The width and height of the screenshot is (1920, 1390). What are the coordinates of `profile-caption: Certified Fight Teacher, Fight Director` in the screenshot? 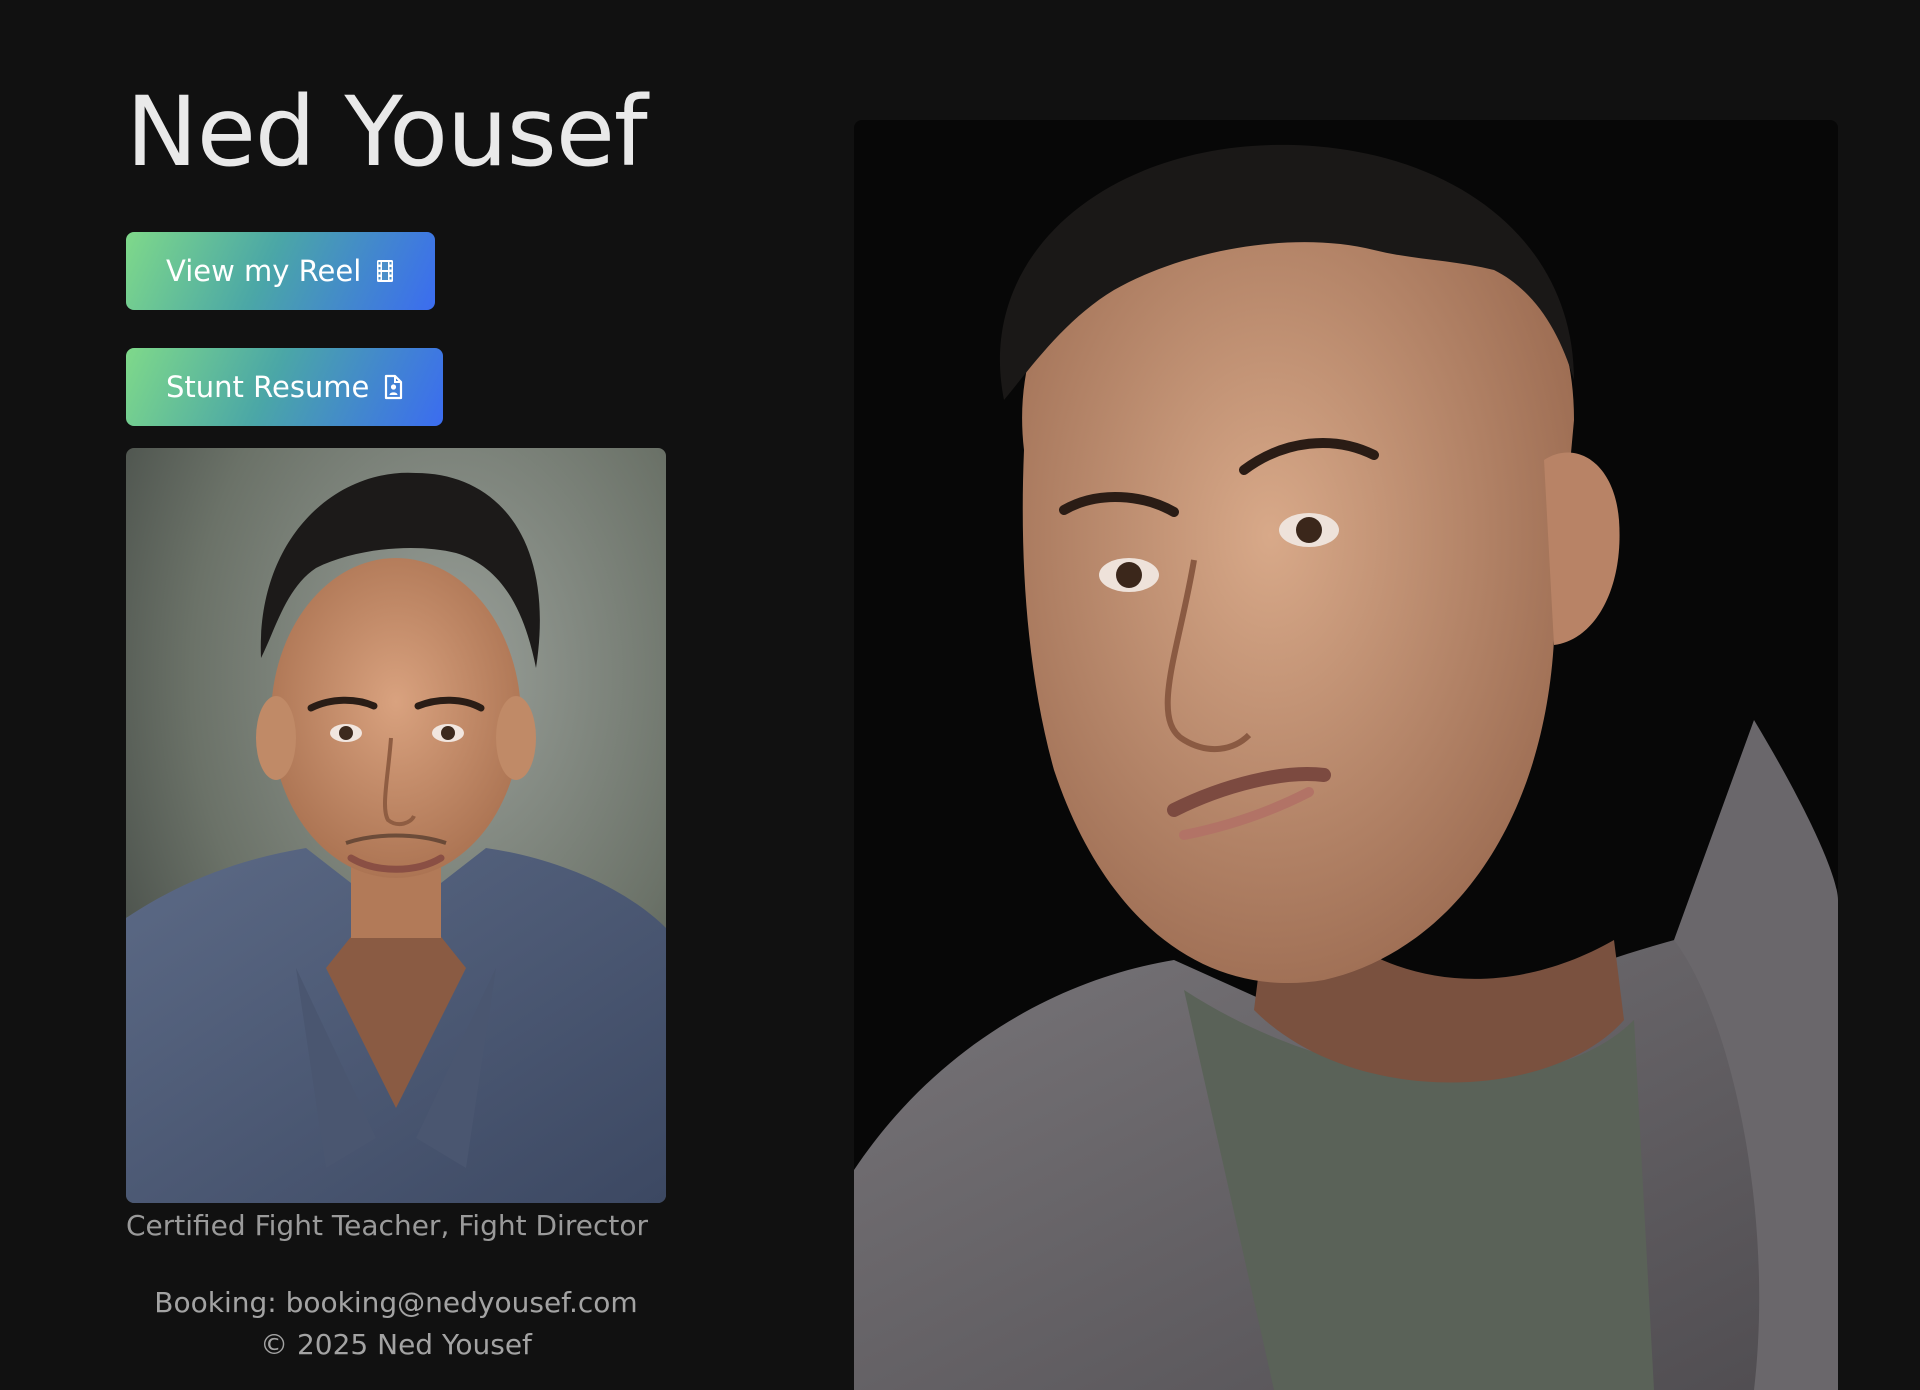 It's located at (387, 1225).